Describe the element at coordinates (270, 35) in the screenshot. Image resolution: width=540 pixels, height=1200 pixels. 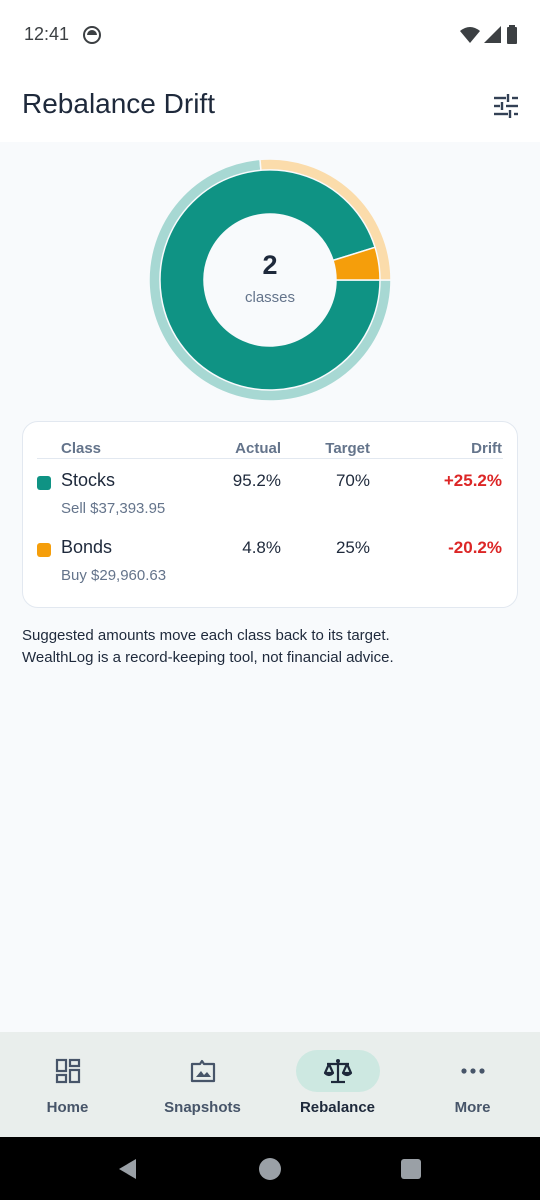
I see `status-bar: 12:41` at that location.